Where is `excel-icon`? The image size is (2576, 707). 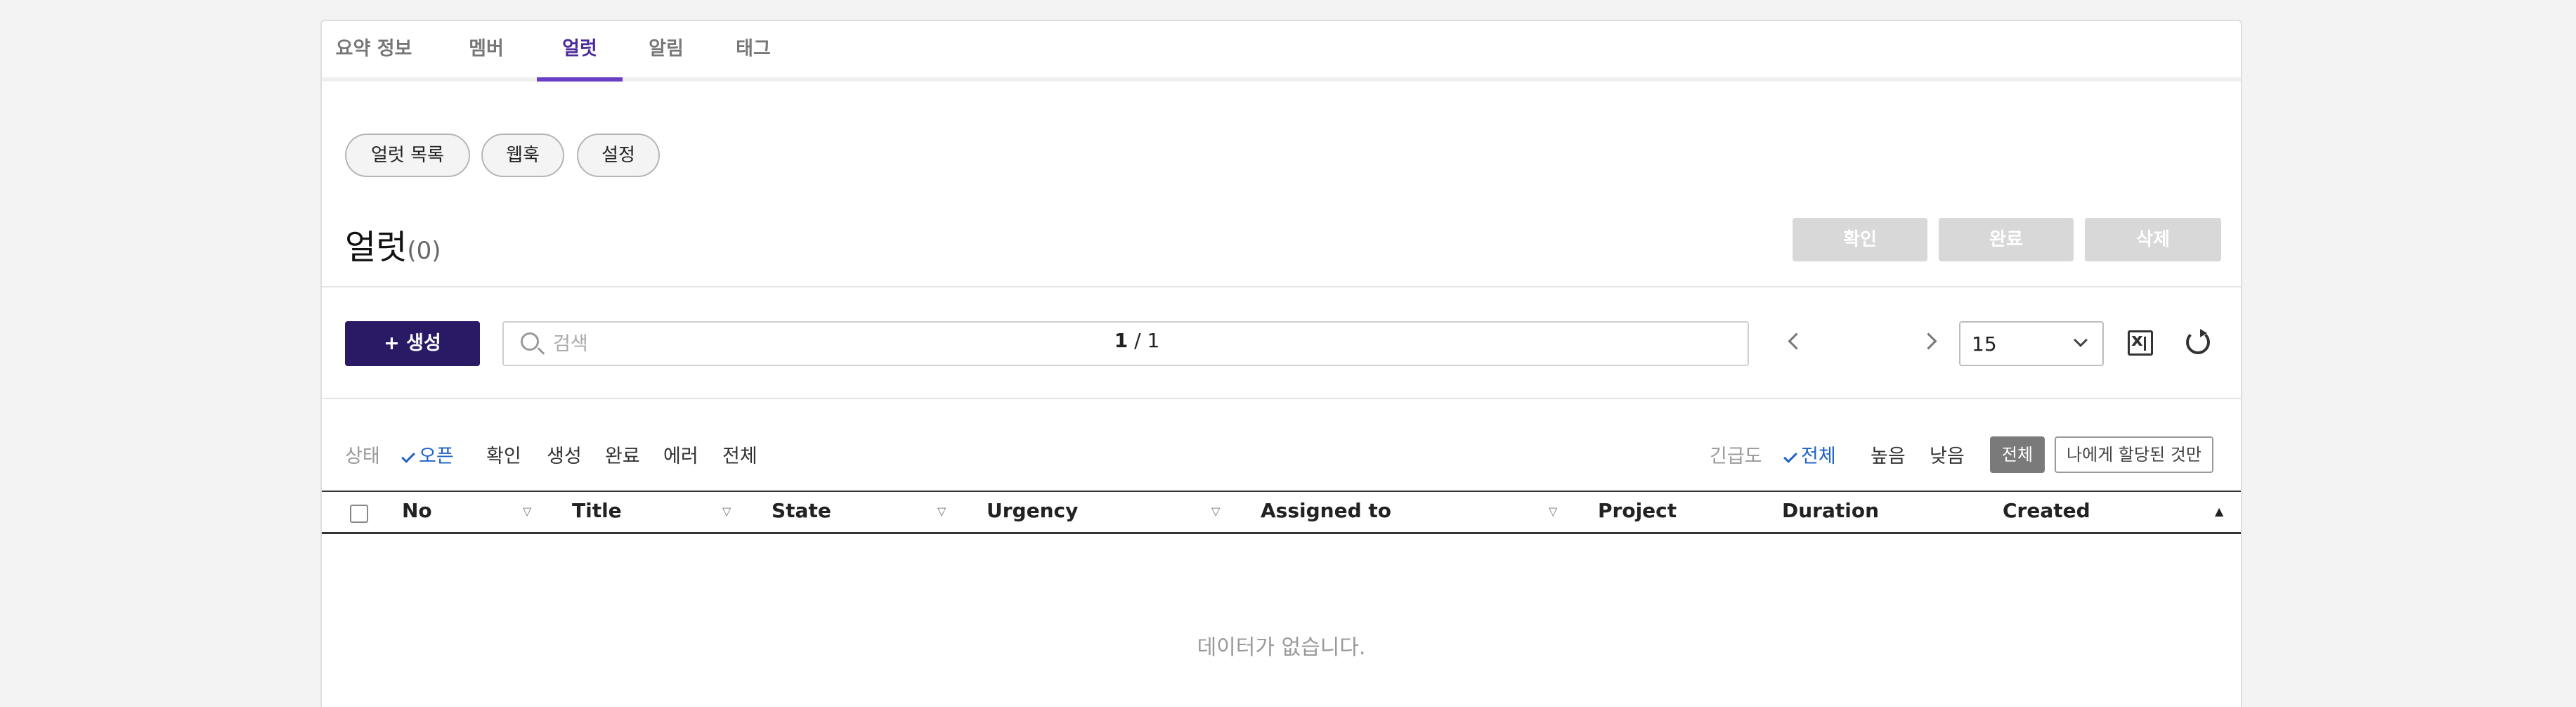 excel-icon is located at coordinates (2140, 343).